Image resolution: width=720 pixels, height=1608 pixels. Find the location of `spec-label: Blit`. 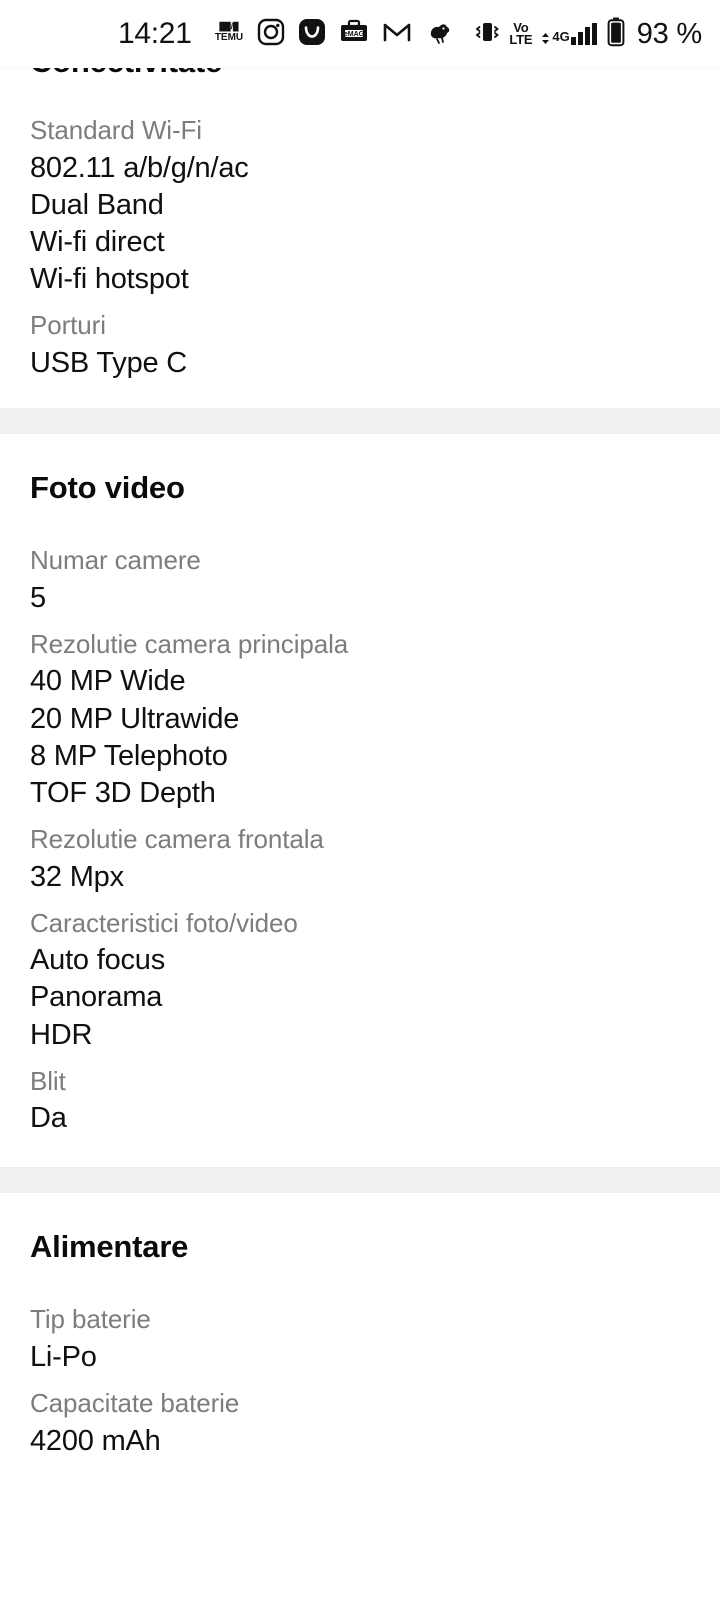

spec-label: Blit is located at coordinates (48, 1080).